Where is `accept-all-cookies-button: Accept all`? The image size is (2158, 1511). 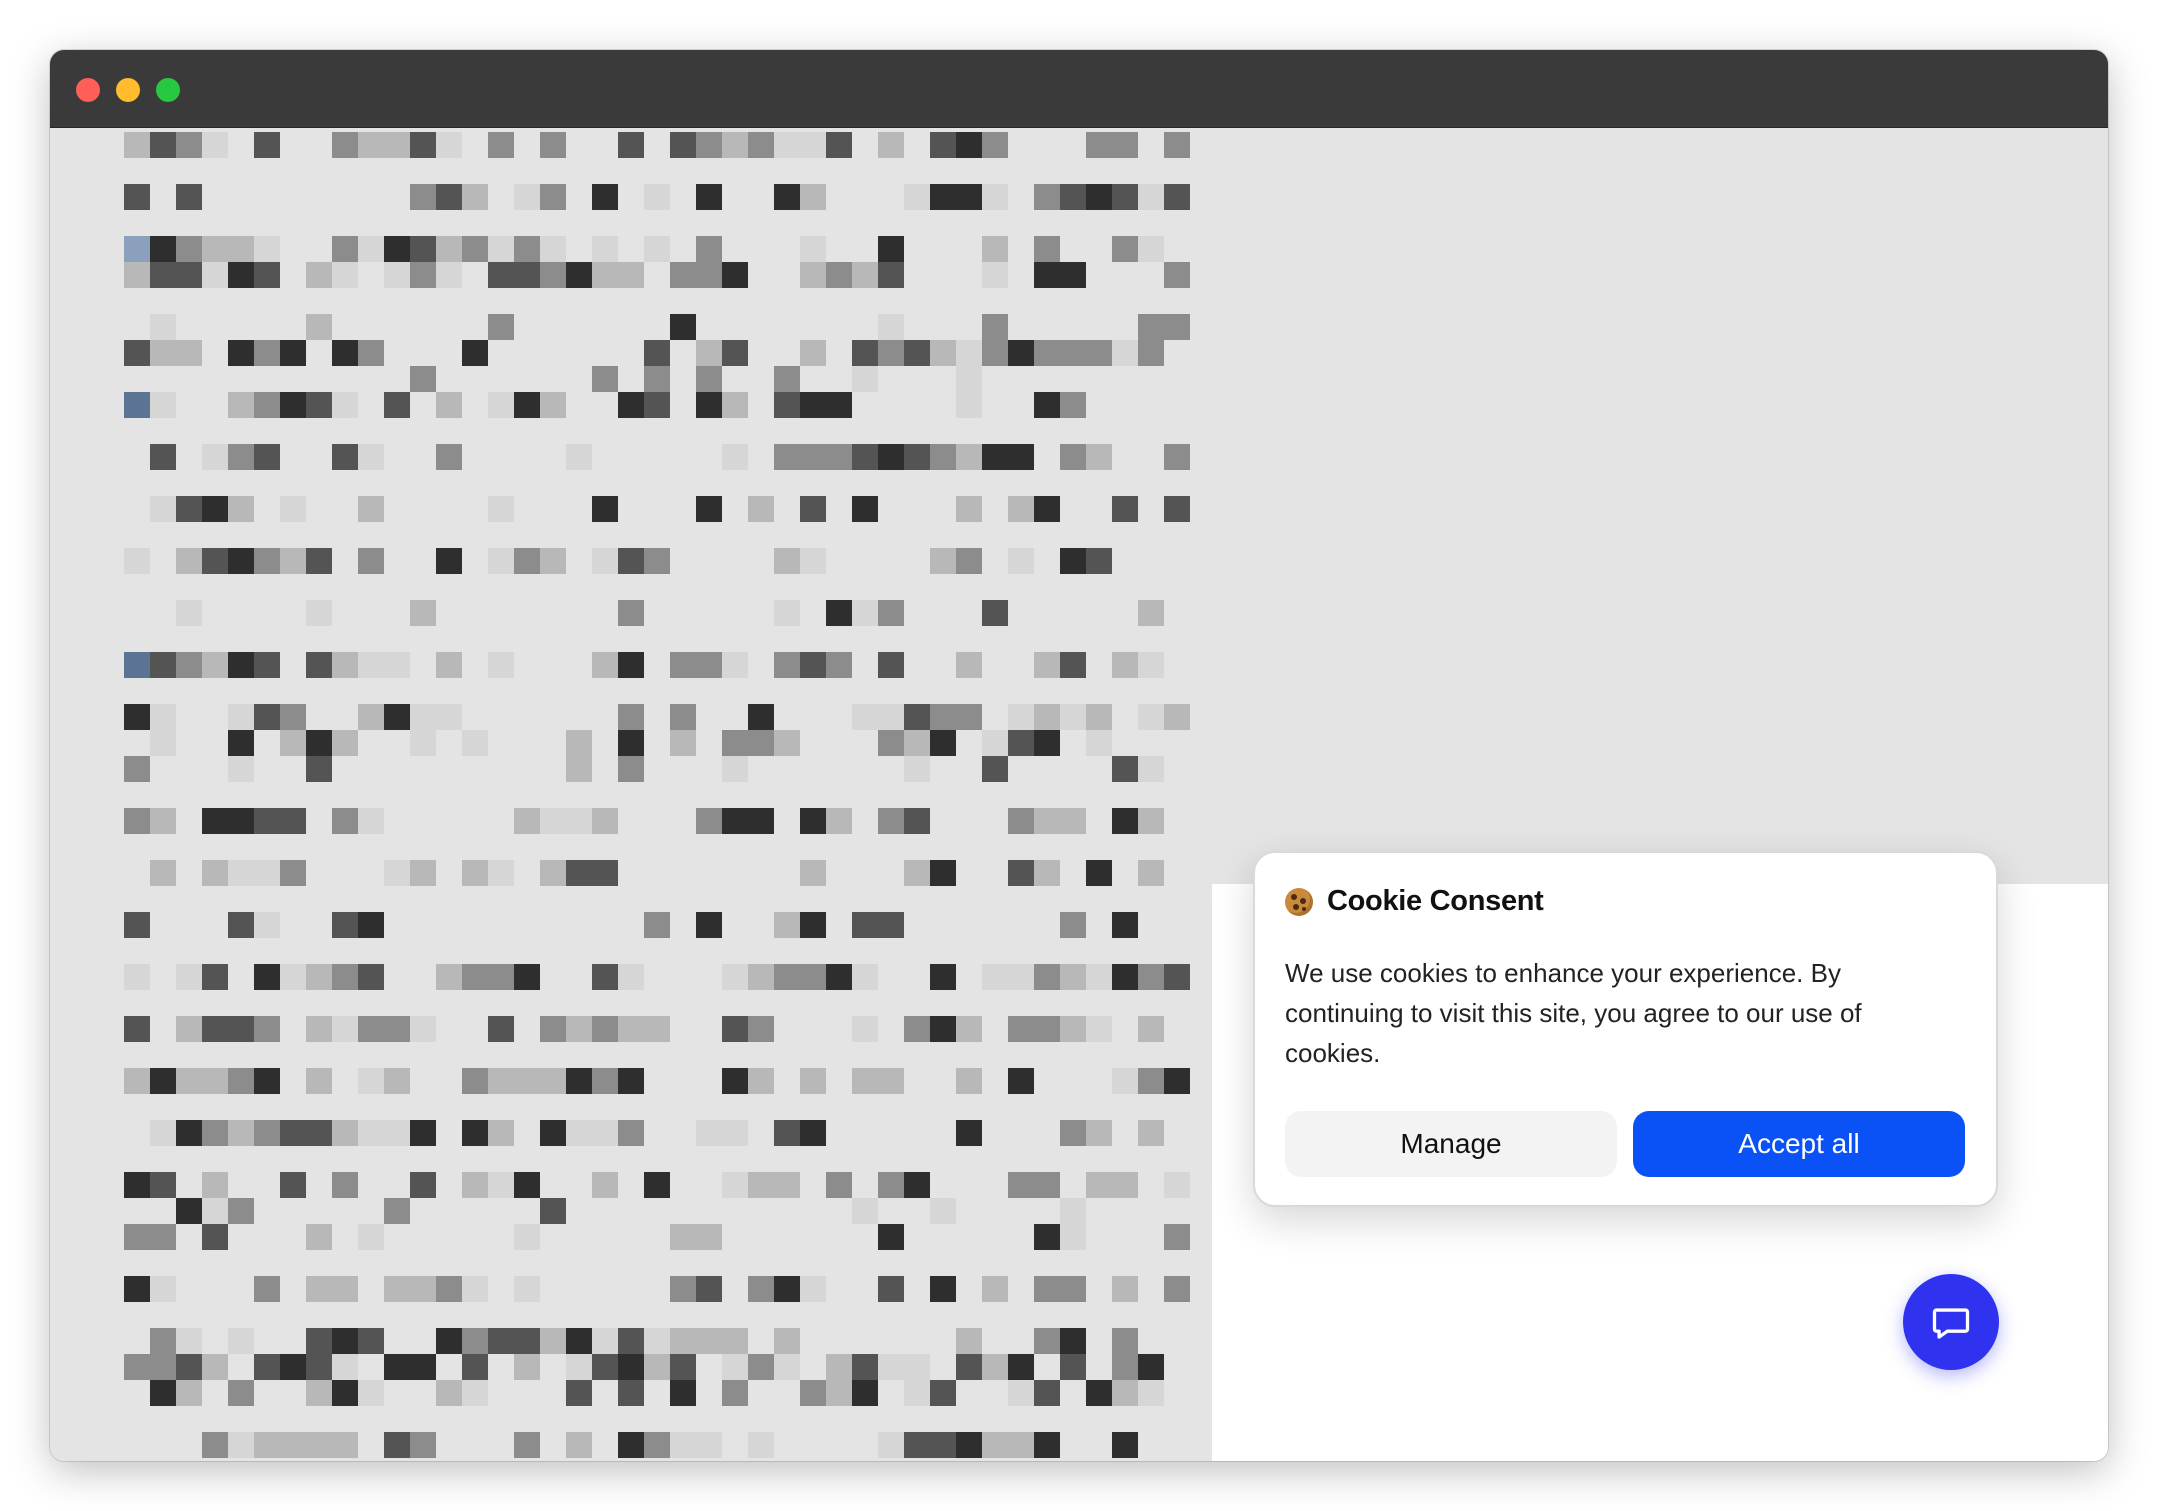
accept-all-cookies-button: Accept all is located at coordinates (1799, 1144).